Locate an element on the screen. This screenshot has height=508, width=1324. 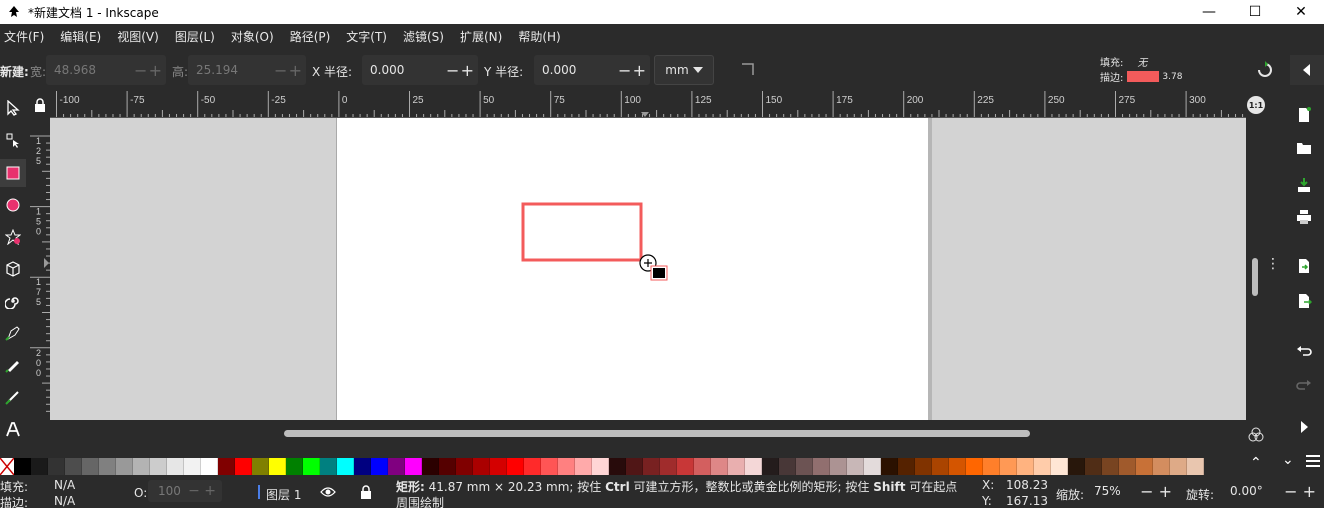
collapse-panel-button is located at coordinates (1307, 70).